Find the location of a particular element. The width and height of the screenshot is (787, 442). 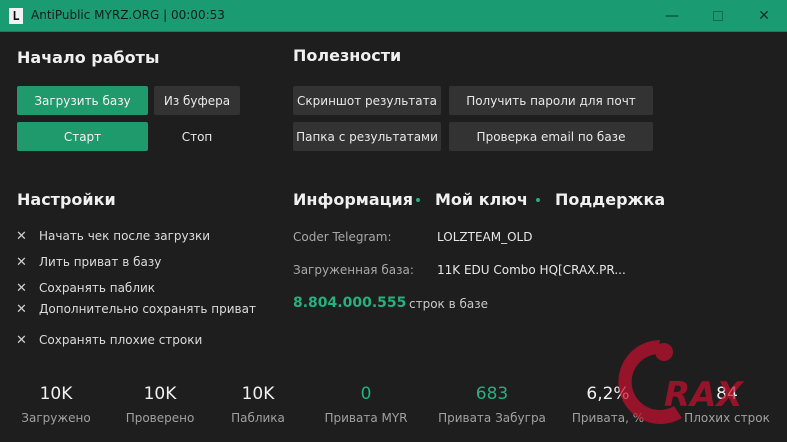

stat-label: Загружено is located at coordinates (56, 418).